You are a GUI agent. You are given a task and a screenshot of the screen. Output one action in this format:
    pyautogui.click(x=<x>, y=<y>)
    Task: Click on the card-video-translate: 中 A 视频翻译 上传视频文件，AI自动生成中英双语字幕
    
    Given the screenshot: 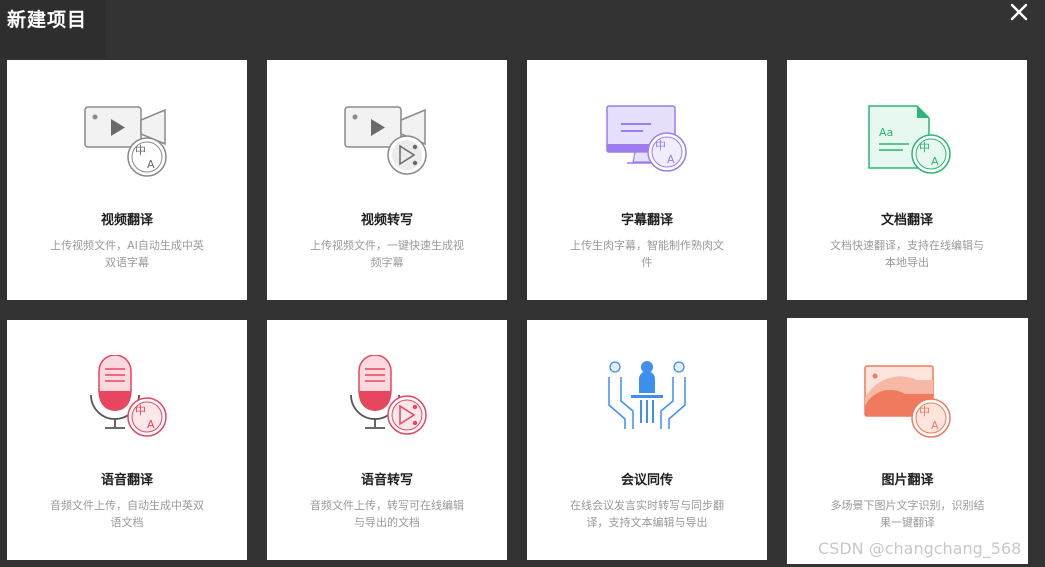 What is the action you would take?
    pyautogui.click(x=127, y=180)
    